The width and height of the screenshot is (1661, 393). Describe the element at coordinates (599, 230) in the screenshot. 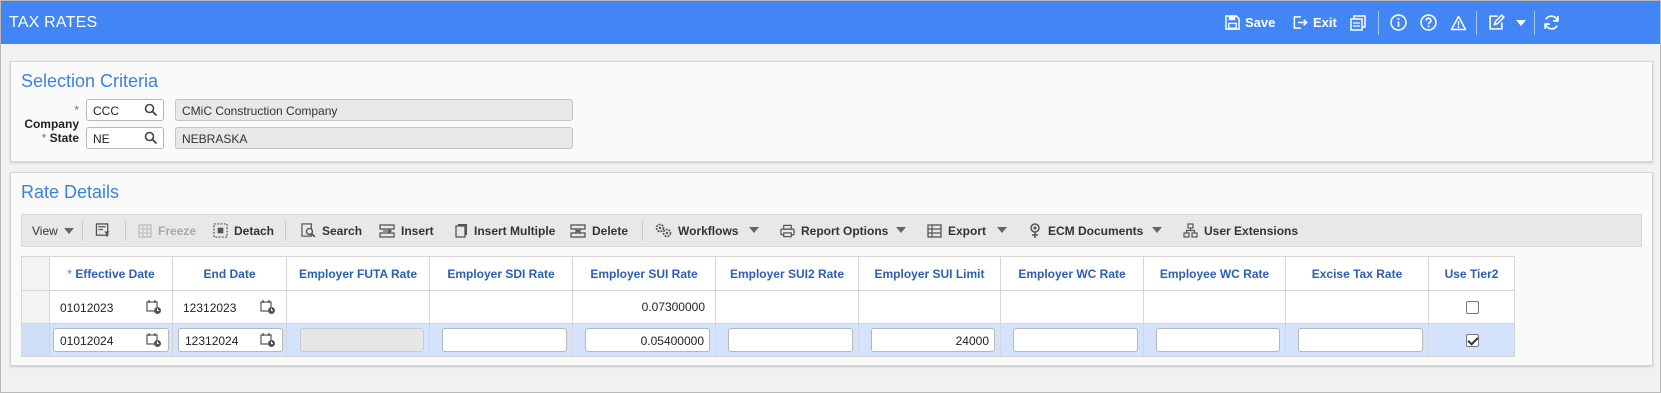

I see `delete-button: Delete` at that location.